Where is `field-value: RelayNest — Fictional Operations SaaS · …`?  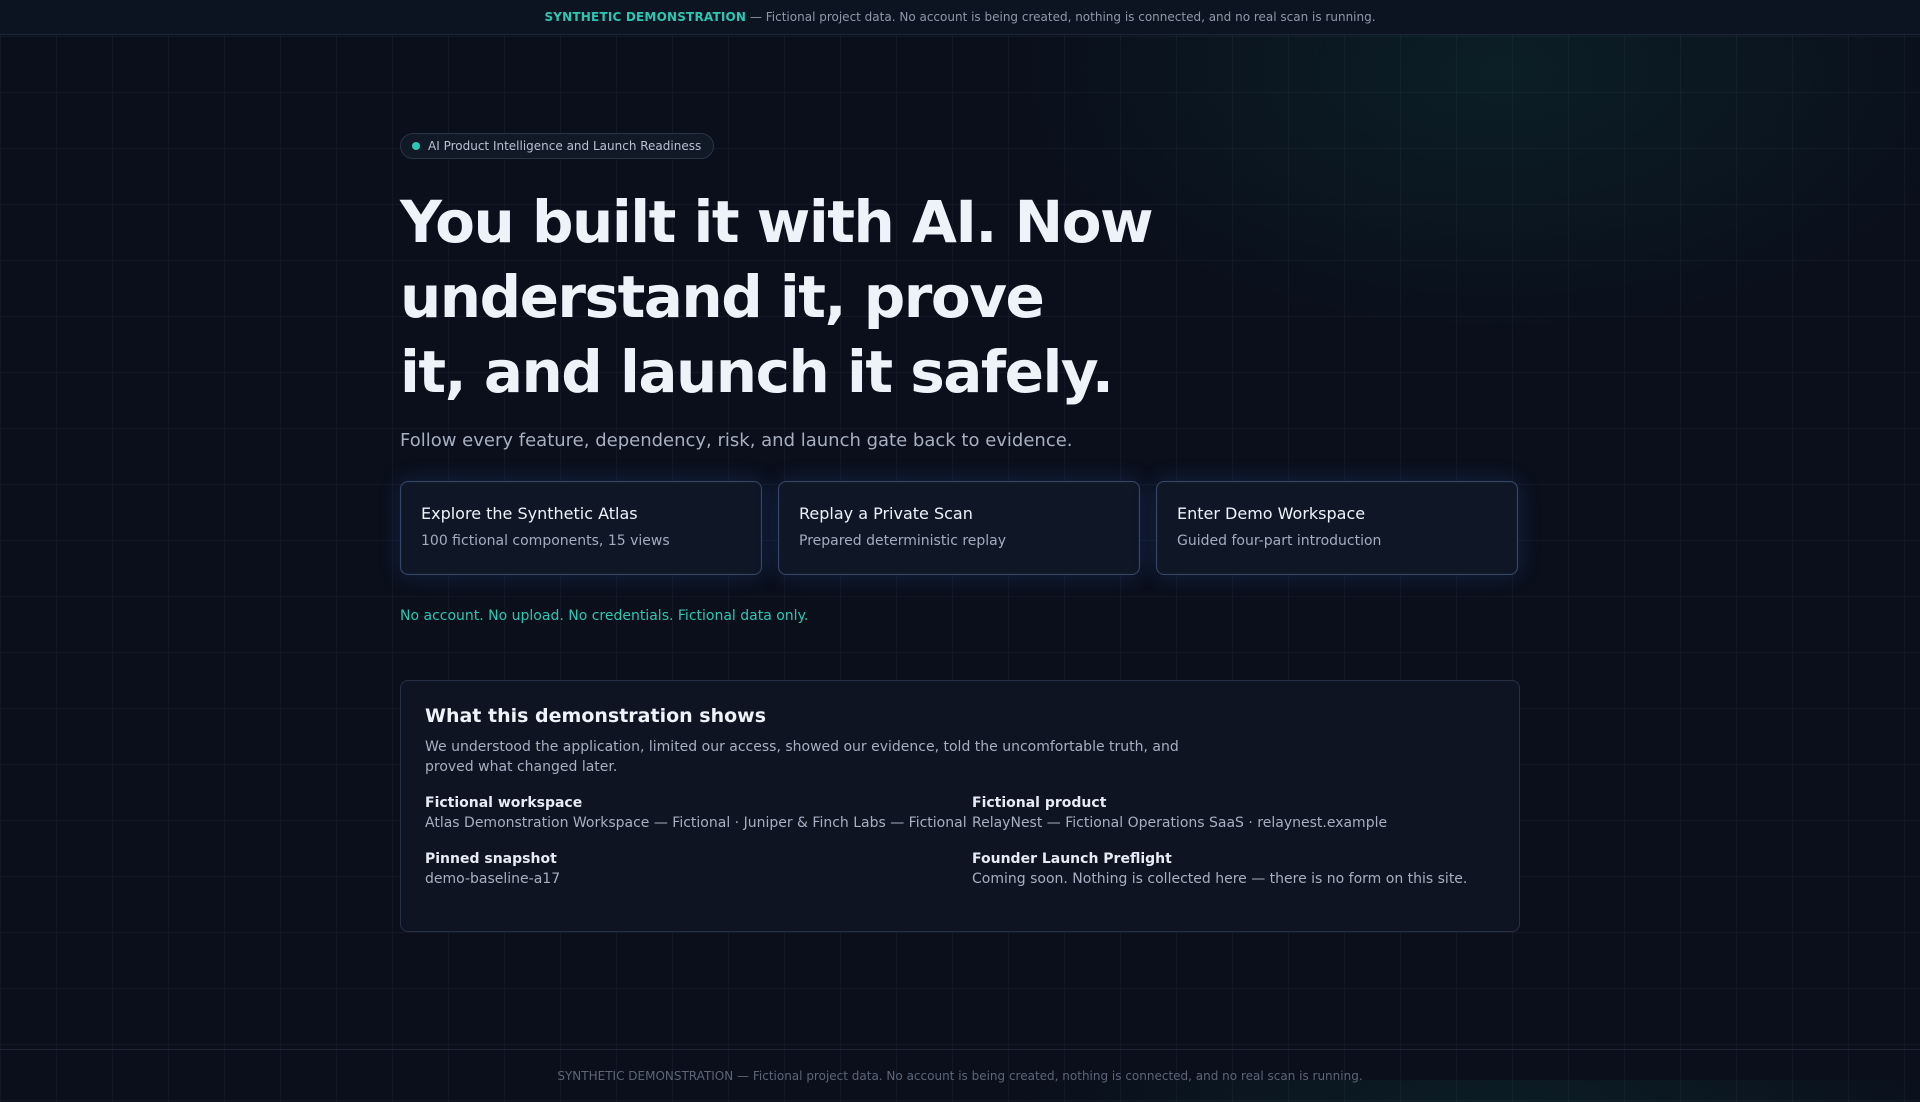
field-value: RelayNest — Fictional Operations SaaS · … is located at coordinates (1180, 823).